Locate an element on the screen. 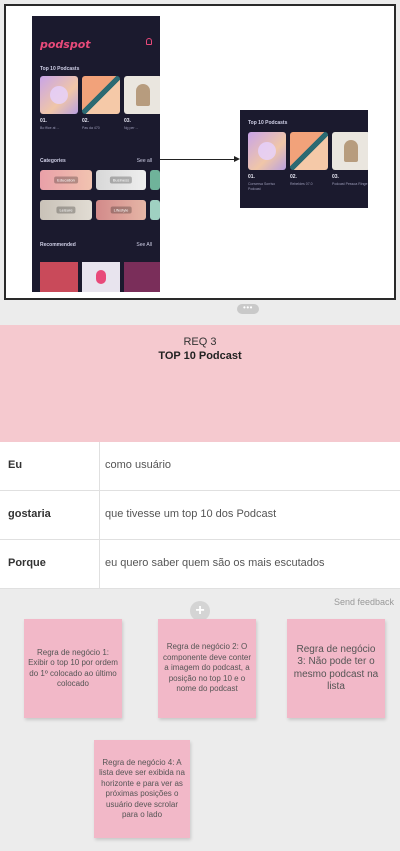 The width and height of the screenshot is (400, 851). category-label: Leisure is located at coordinates (66, 210).